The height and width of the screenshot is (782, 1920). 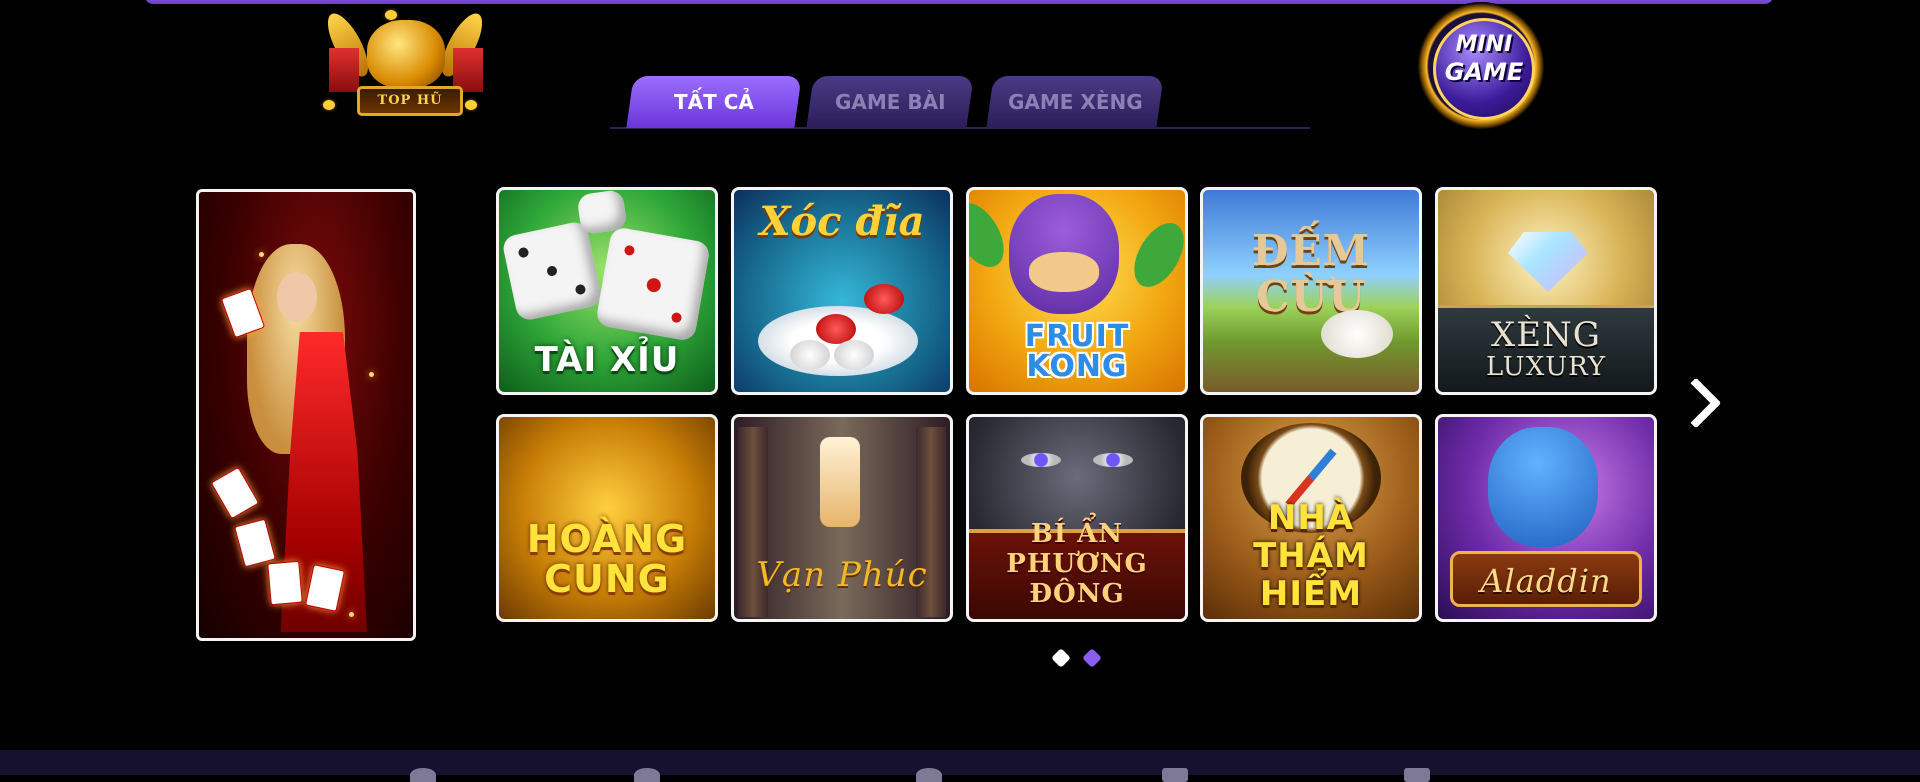 What do you see at coordinates (1546, 367) in the screenshot?
I see `game-title-line2: LUXURY` at bounding box center [1546, 367].